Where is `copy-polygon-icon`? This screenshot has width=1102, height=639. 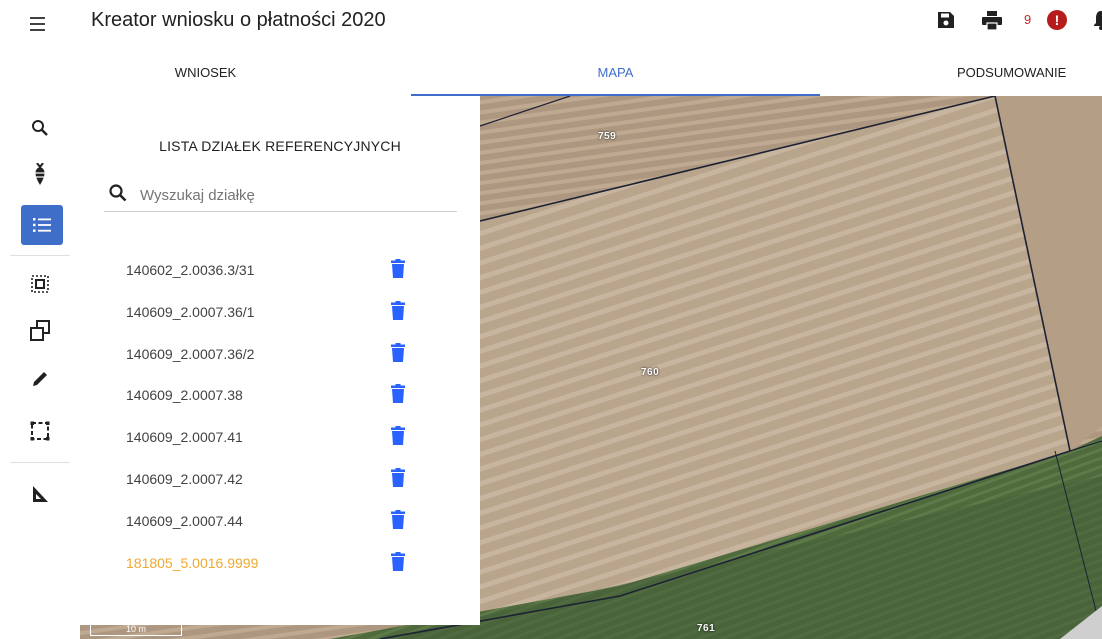
copy-polygon-icon is located at coordinates (40, 330).